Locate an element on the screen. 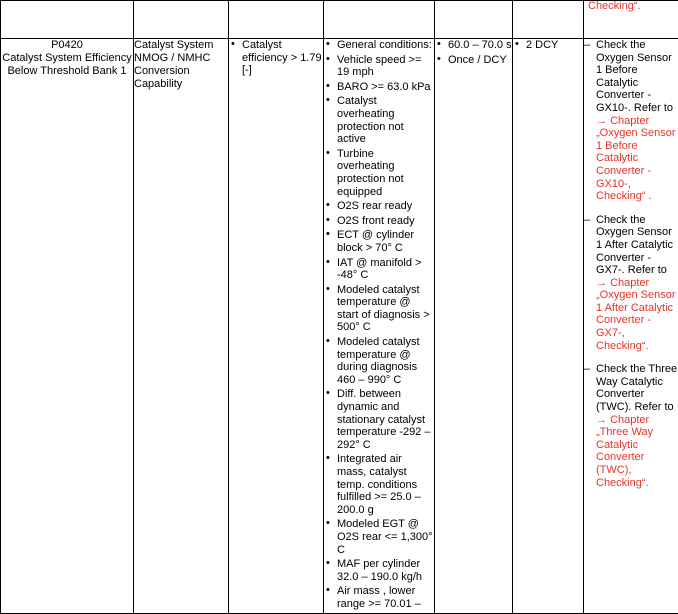 The image size is (678, 614). malfunction-criteria-list: Catalyst efficiency > 1.79 [-] is located at coordinates (276, 58).